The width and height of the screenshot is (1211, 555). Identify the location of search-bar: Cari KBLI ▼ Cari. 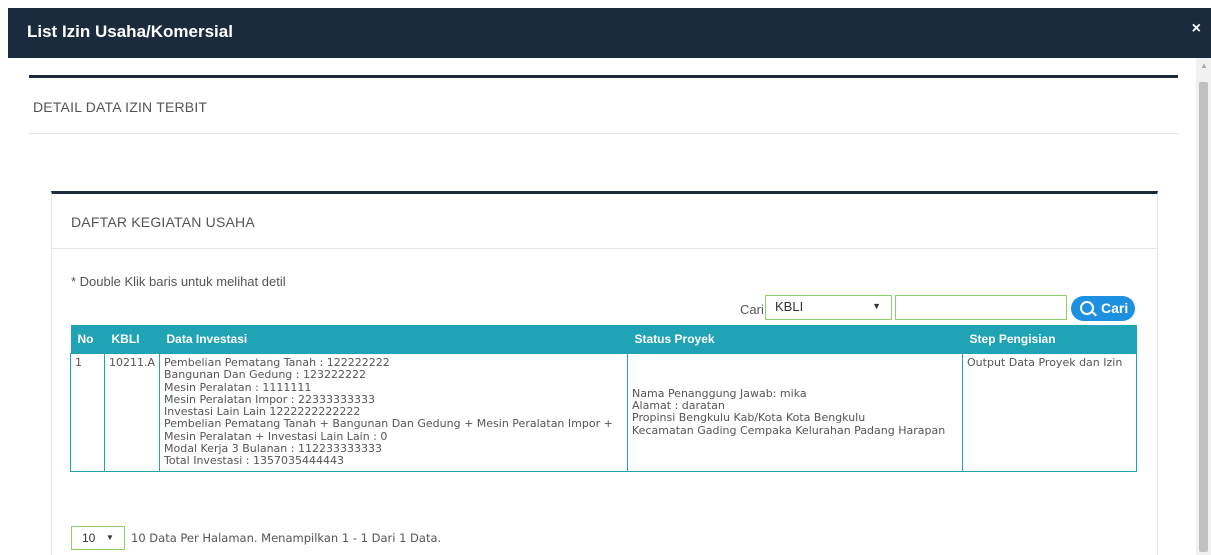
(604, 309).